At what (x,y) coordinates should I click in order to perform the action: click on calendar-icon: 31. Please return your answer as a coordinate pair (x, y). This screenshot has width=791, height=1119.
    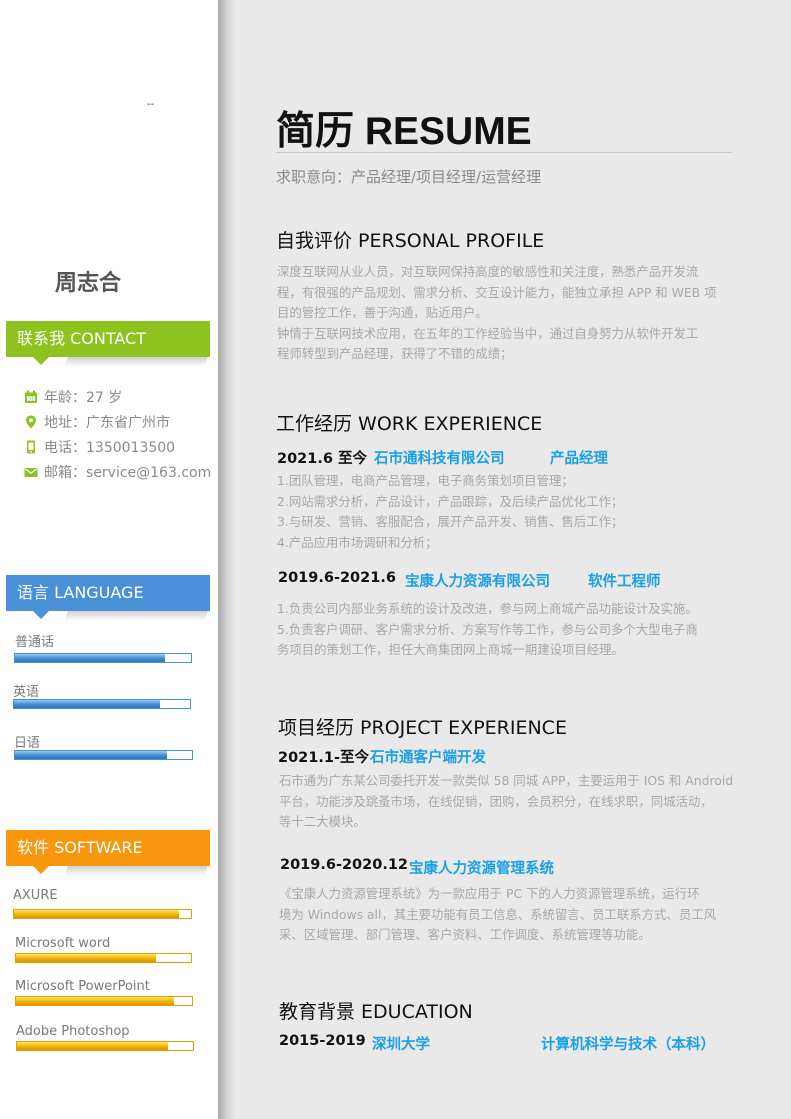
    Looking at the image, I should click on (31, 396).